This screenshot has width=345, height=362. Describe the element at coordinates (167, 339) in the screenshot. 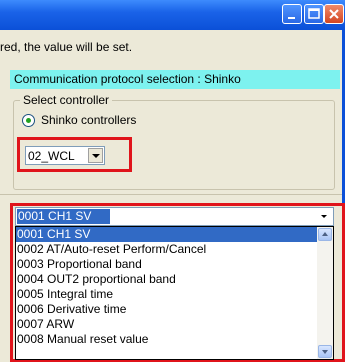

I see `list-item: 0008 Manual reset value` at that location.